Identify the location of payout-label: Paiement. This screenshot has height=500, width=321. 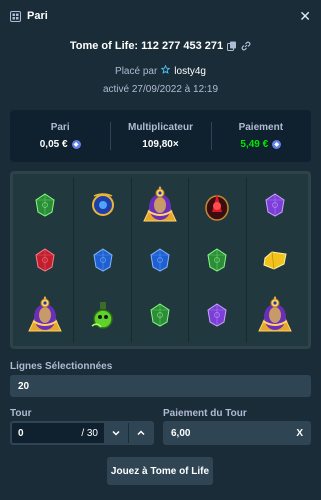
(261, 127).